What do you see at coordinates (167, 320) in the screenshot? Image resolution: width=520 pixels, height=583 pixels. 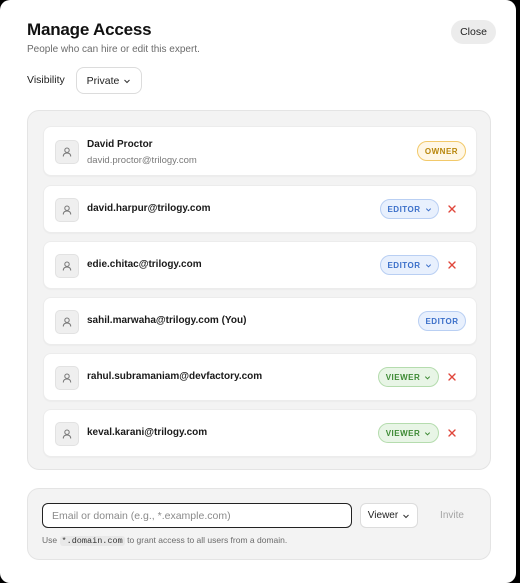 I see `member-name: sahil.marwaha@trilogy.com (You)` at bounding box center [167, 320].